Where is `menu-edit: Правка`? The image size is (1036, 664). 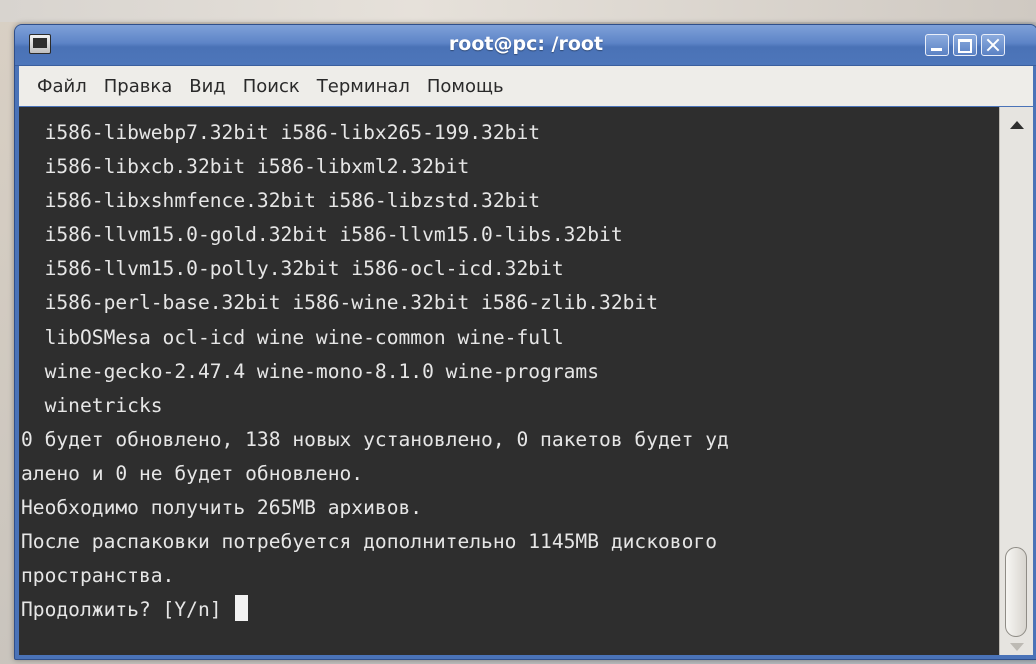
menu-edit: Правка is located at coordinates (138, 86).